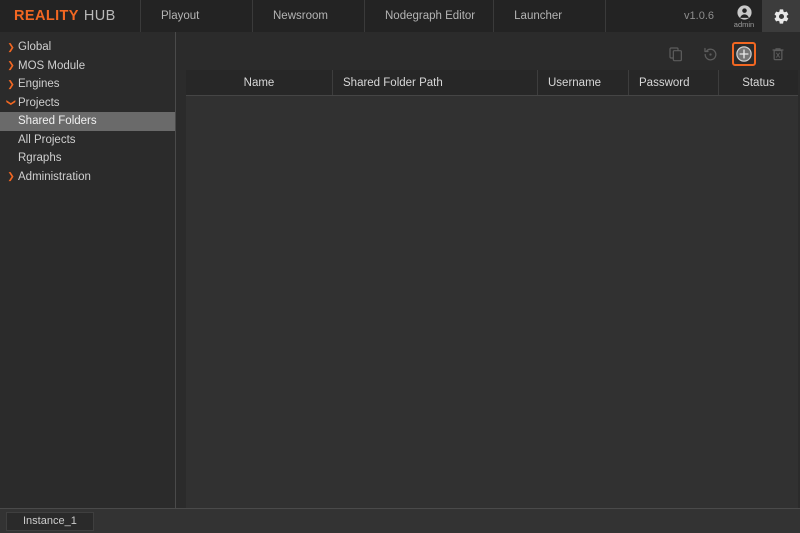 This screenshot has width=800, height=533. I want to click on version-label: v1.0.6, so click(699, 16).